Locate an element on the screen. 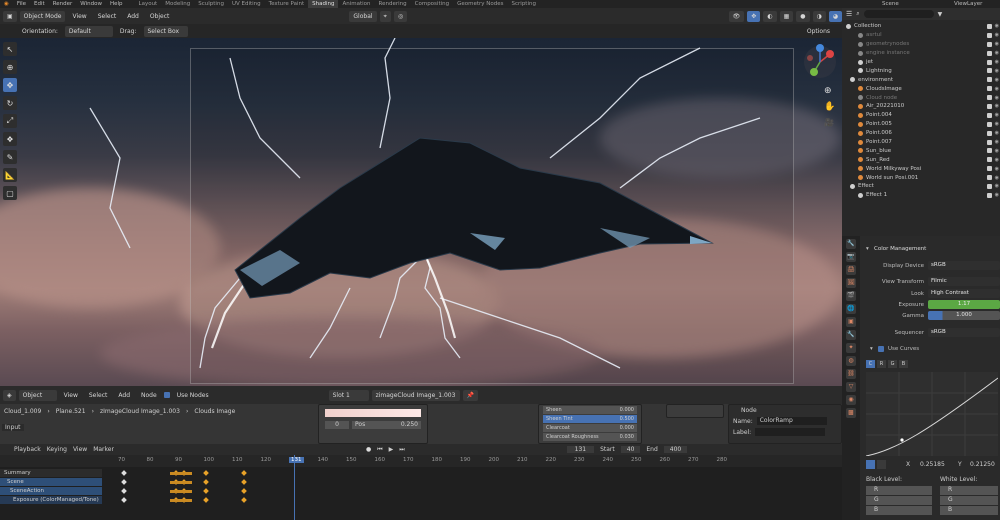  particles-tab-icon: ✦ is located at coordinates (851, 348).